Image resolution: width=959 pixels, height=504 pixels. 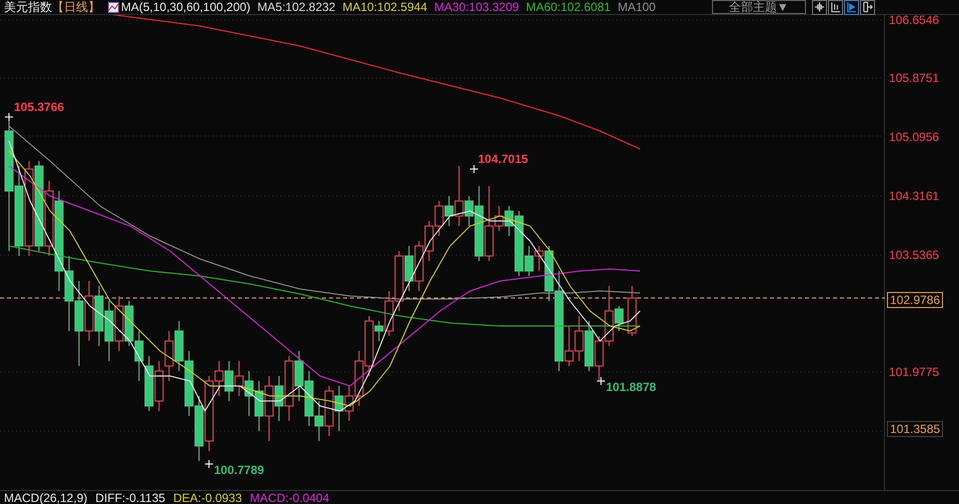 I want to click on crosshair-icon, so click(x=819, y=7).